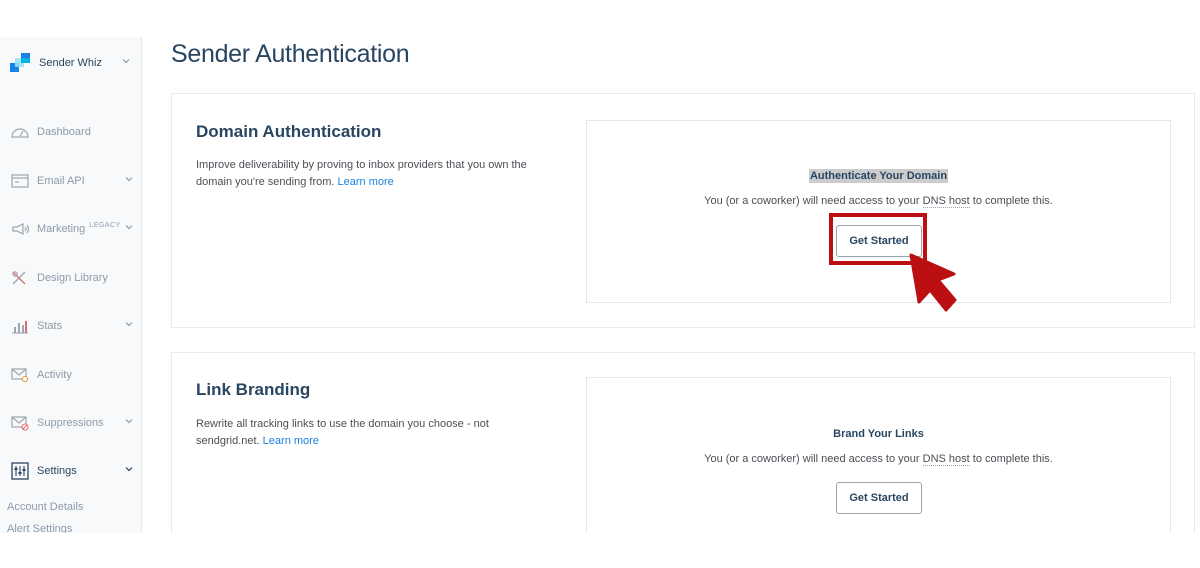 The image size is (1200, 568). I want to click on activity-icon, so click(20, 375).